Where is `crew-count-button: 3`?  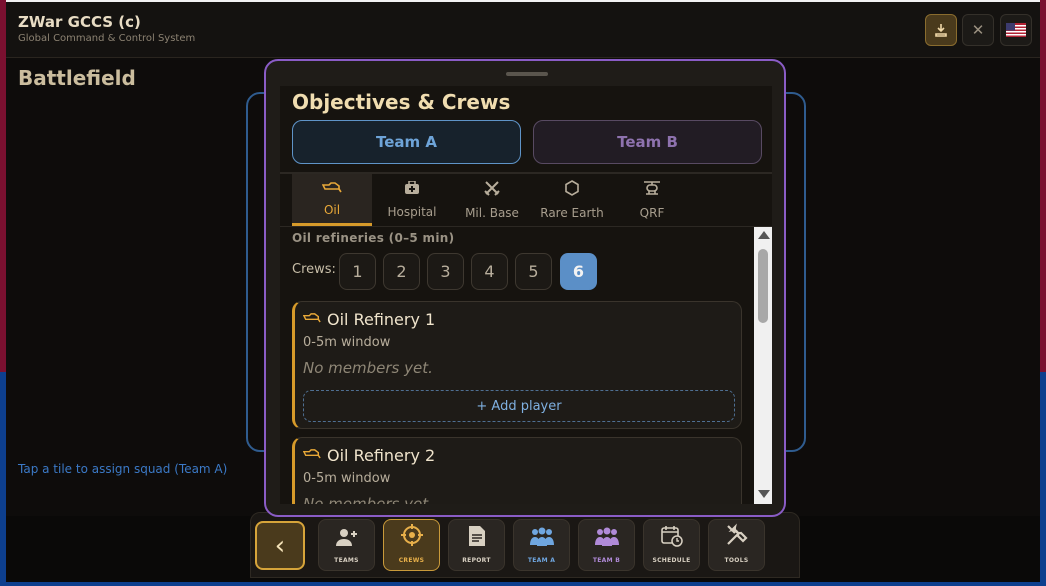 crew-count-button: 3 is located at coordinates (445, 271).